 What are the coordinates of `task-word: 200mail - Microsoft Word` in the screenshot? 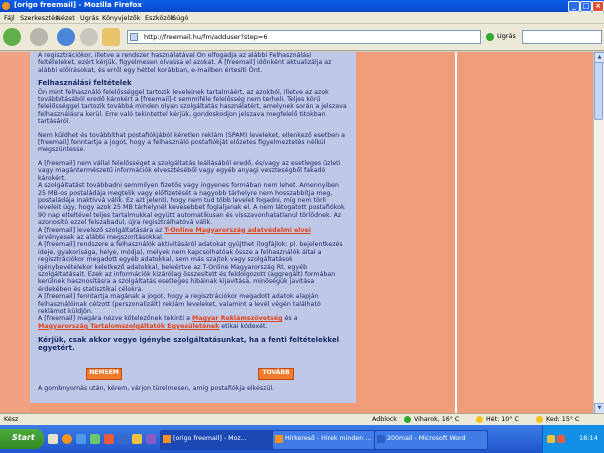 It's located at (431, 440).